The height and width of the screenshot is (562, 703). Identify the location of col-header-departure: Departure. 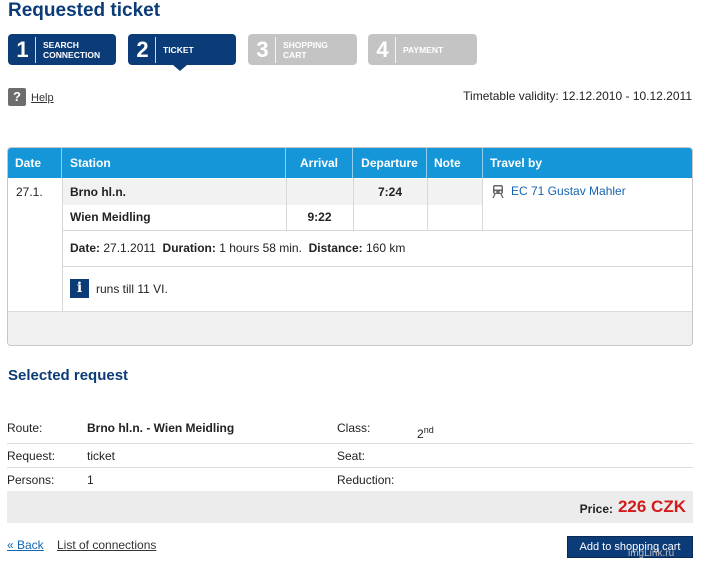
(390, 163).